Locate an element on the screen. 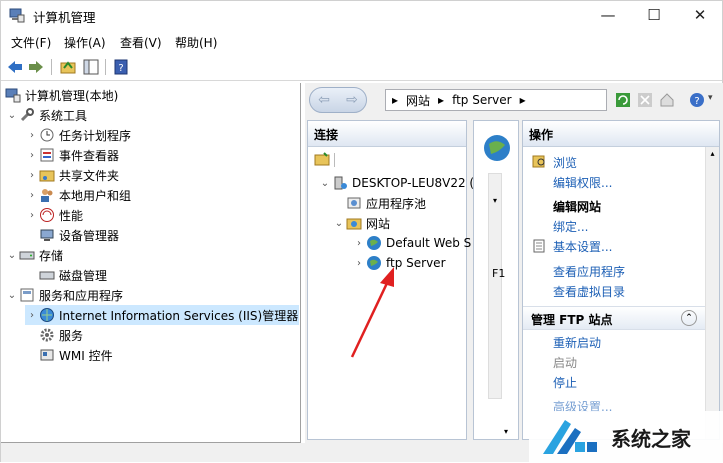 This screenshot has height=463, width=723. scroll-up-icon: ▴ is located at coordinates (712, 153).